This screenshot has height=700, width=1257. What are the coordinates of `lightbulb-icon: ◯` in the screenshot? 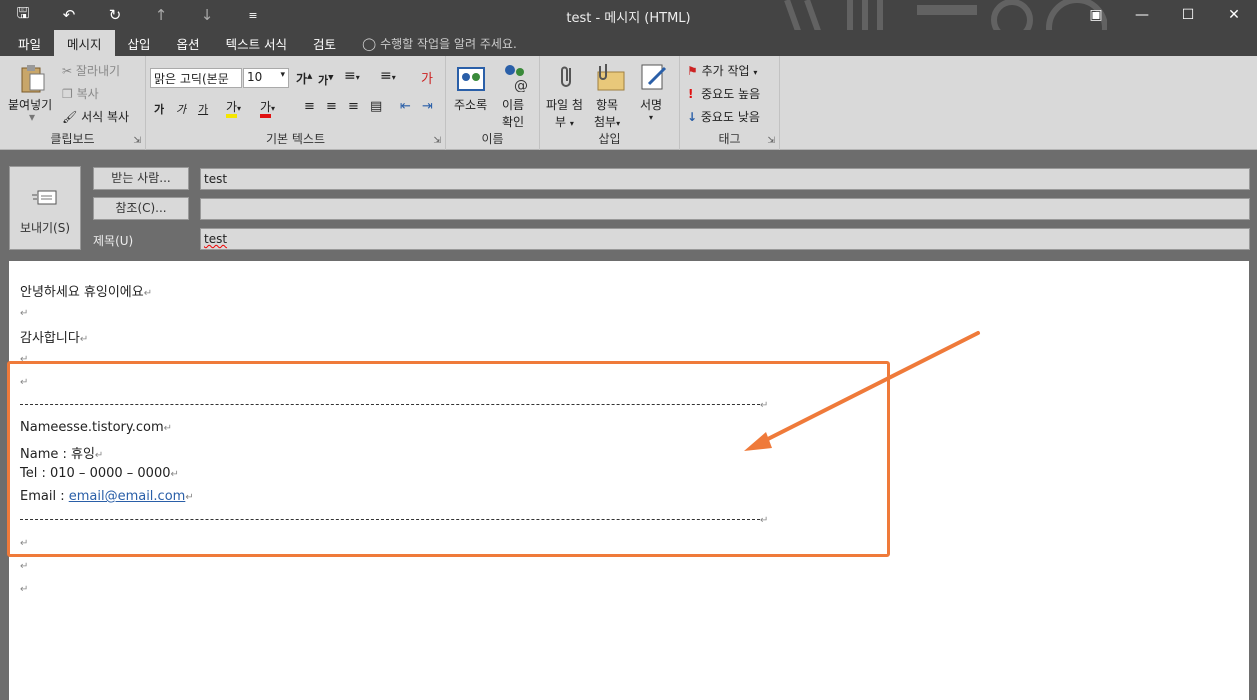 It's located at (369, 43).